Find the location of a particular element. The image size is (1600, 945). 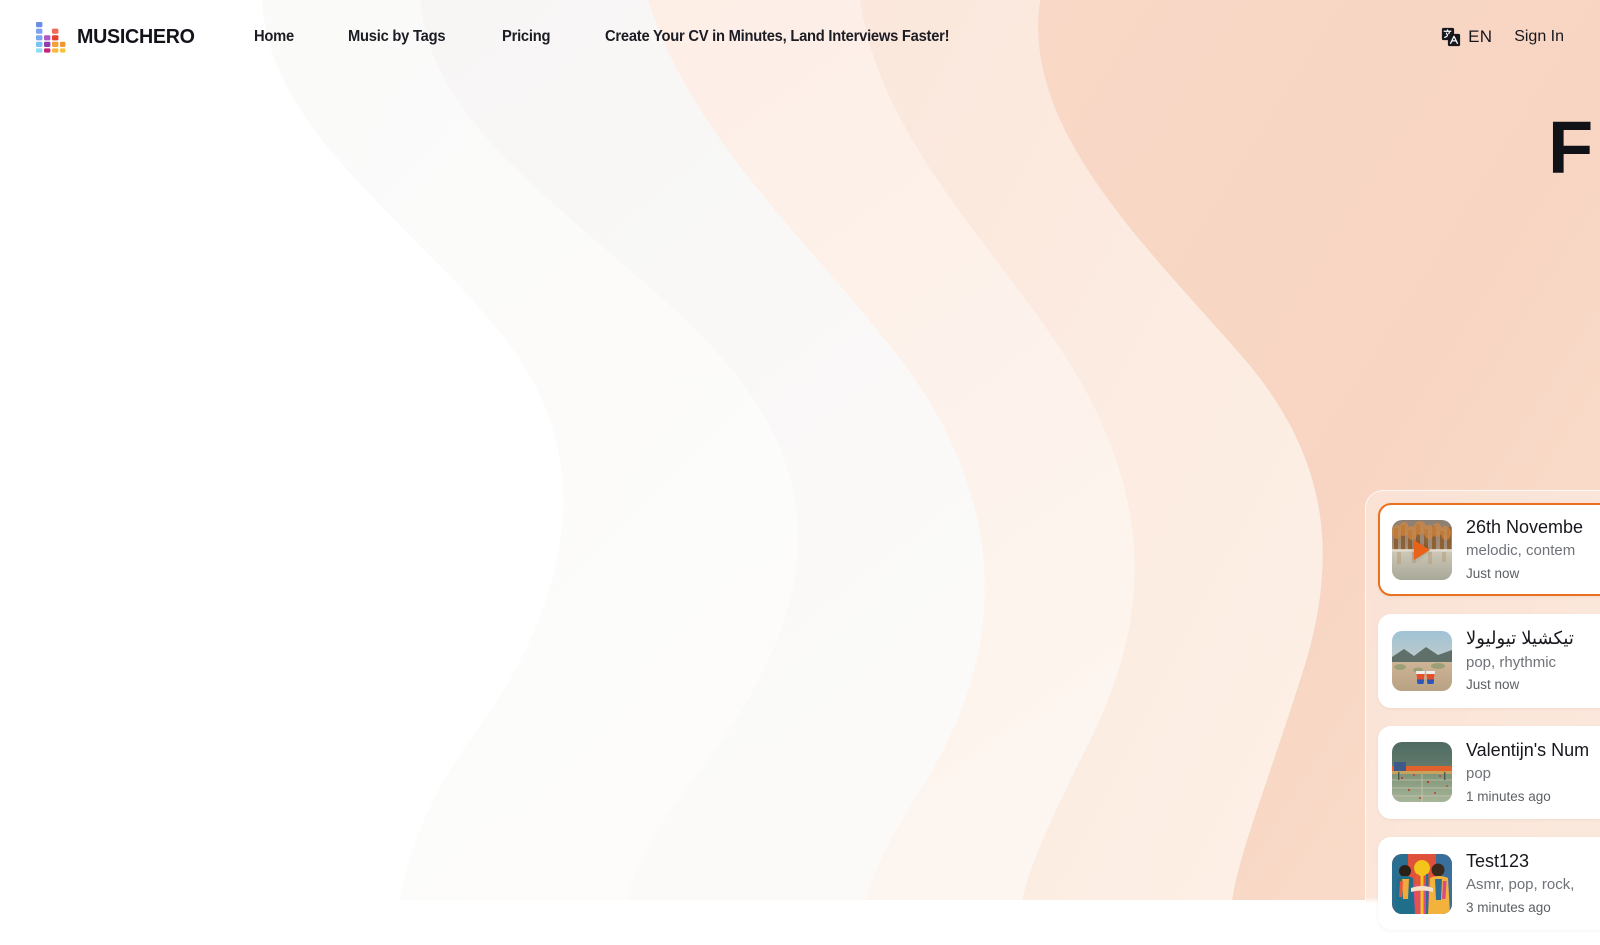

track-meta: 26th Novembe melodic, contem Just now is located at coordinates (1524, 549).